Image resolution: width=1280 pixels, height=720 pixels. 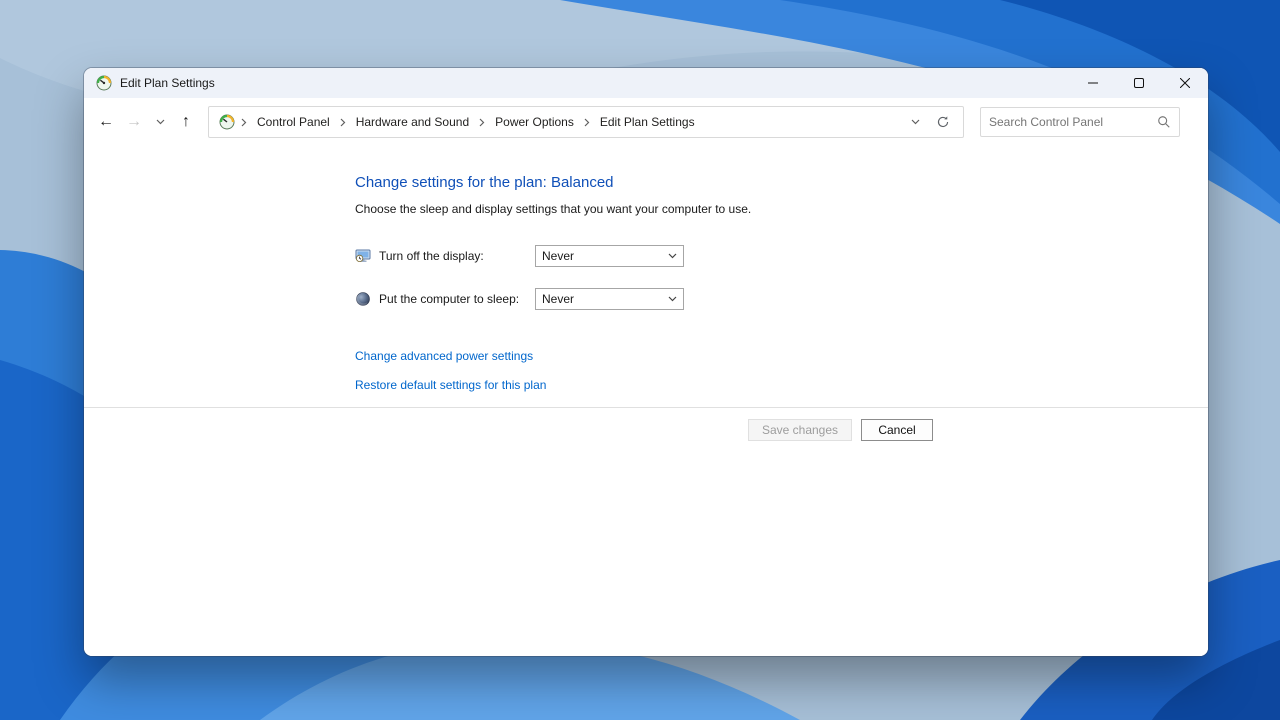 I want to click on cancel-button: Cancel, so click(x=897, y=430).